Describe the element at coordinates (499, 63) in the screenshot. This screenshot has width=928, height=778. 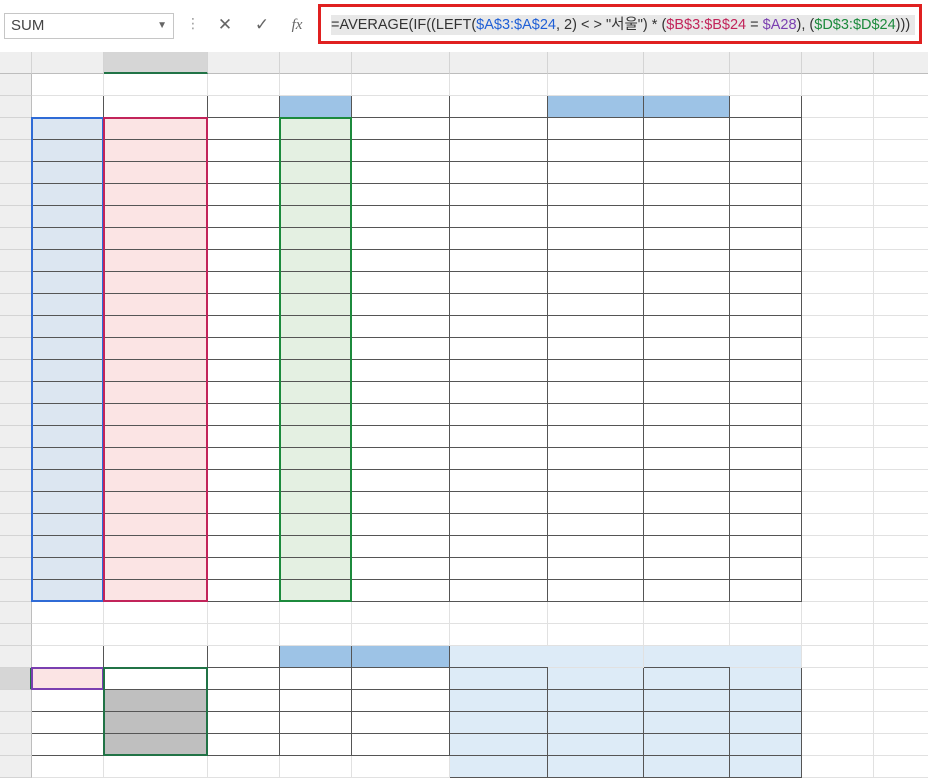
I see `column-header-f` at that location.